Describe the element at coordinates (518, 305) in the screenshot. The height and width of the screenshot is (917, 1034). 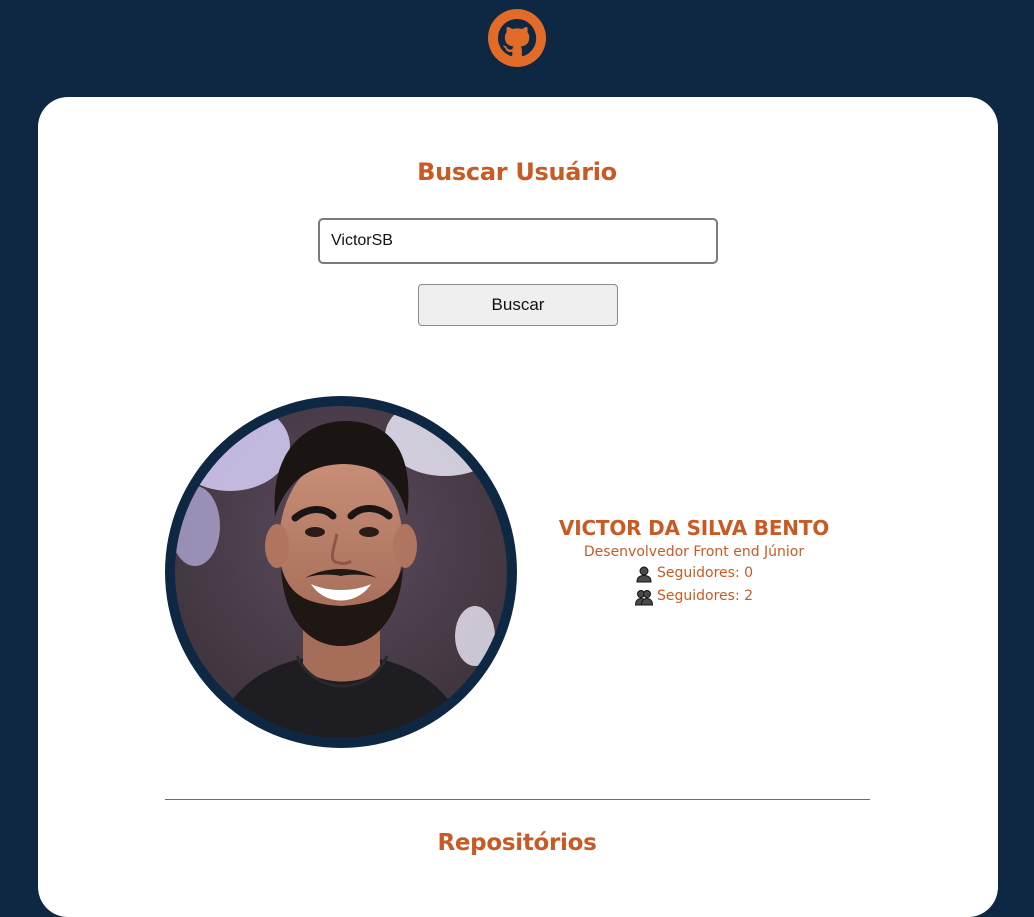
I see `search-button: Buscar` at that location.